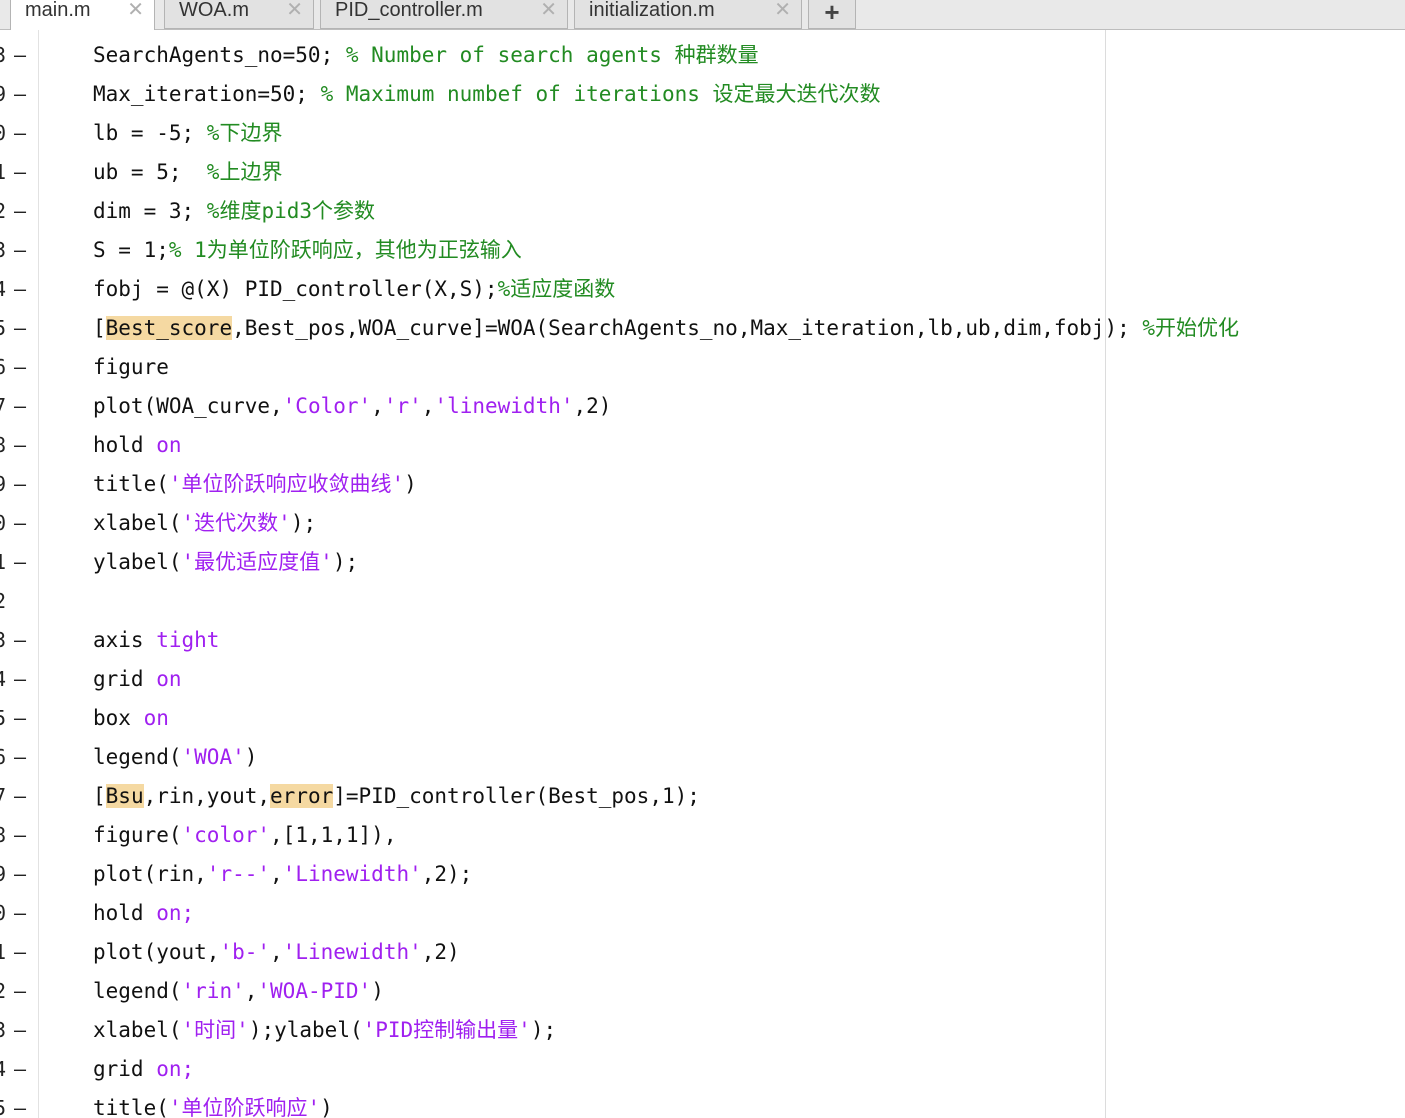 The width and height of the screenshot is (1405, 1118). What do you see at coordinates (702, 289) in the screenshot?
I see `code-line: 4 — fobj = @(X) PID_controller(X,S);%适应度函数` at bounding box center [702, 289].